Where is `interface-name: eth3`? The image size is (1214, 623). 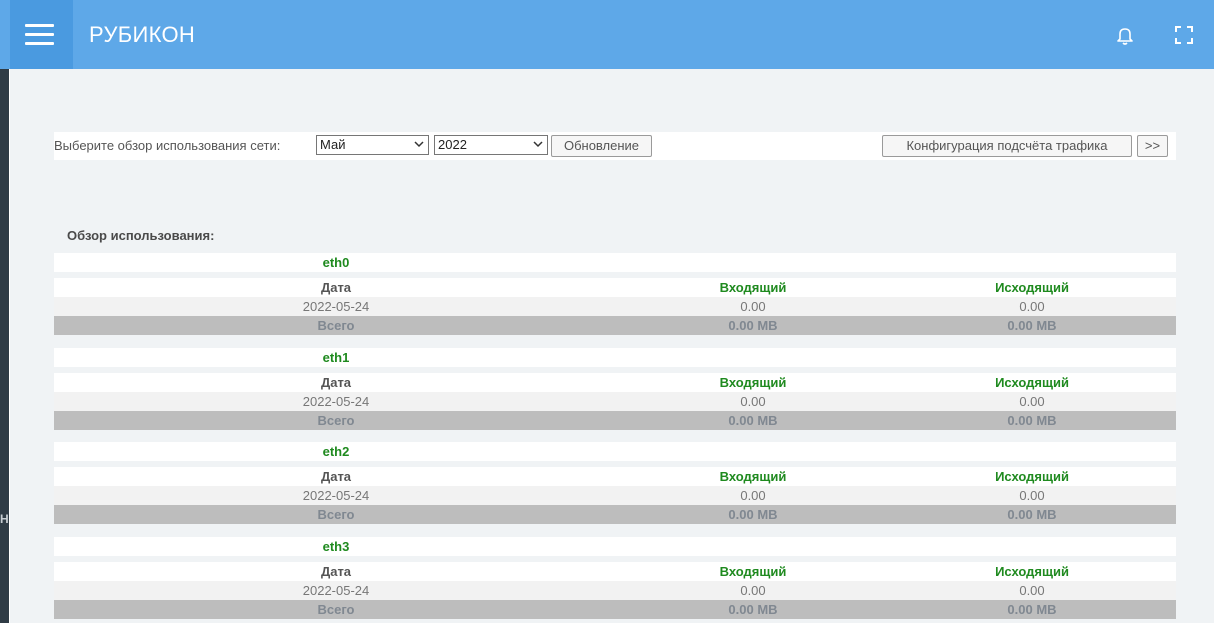
interface-name: eth3 is located at coordinates (336, 546).